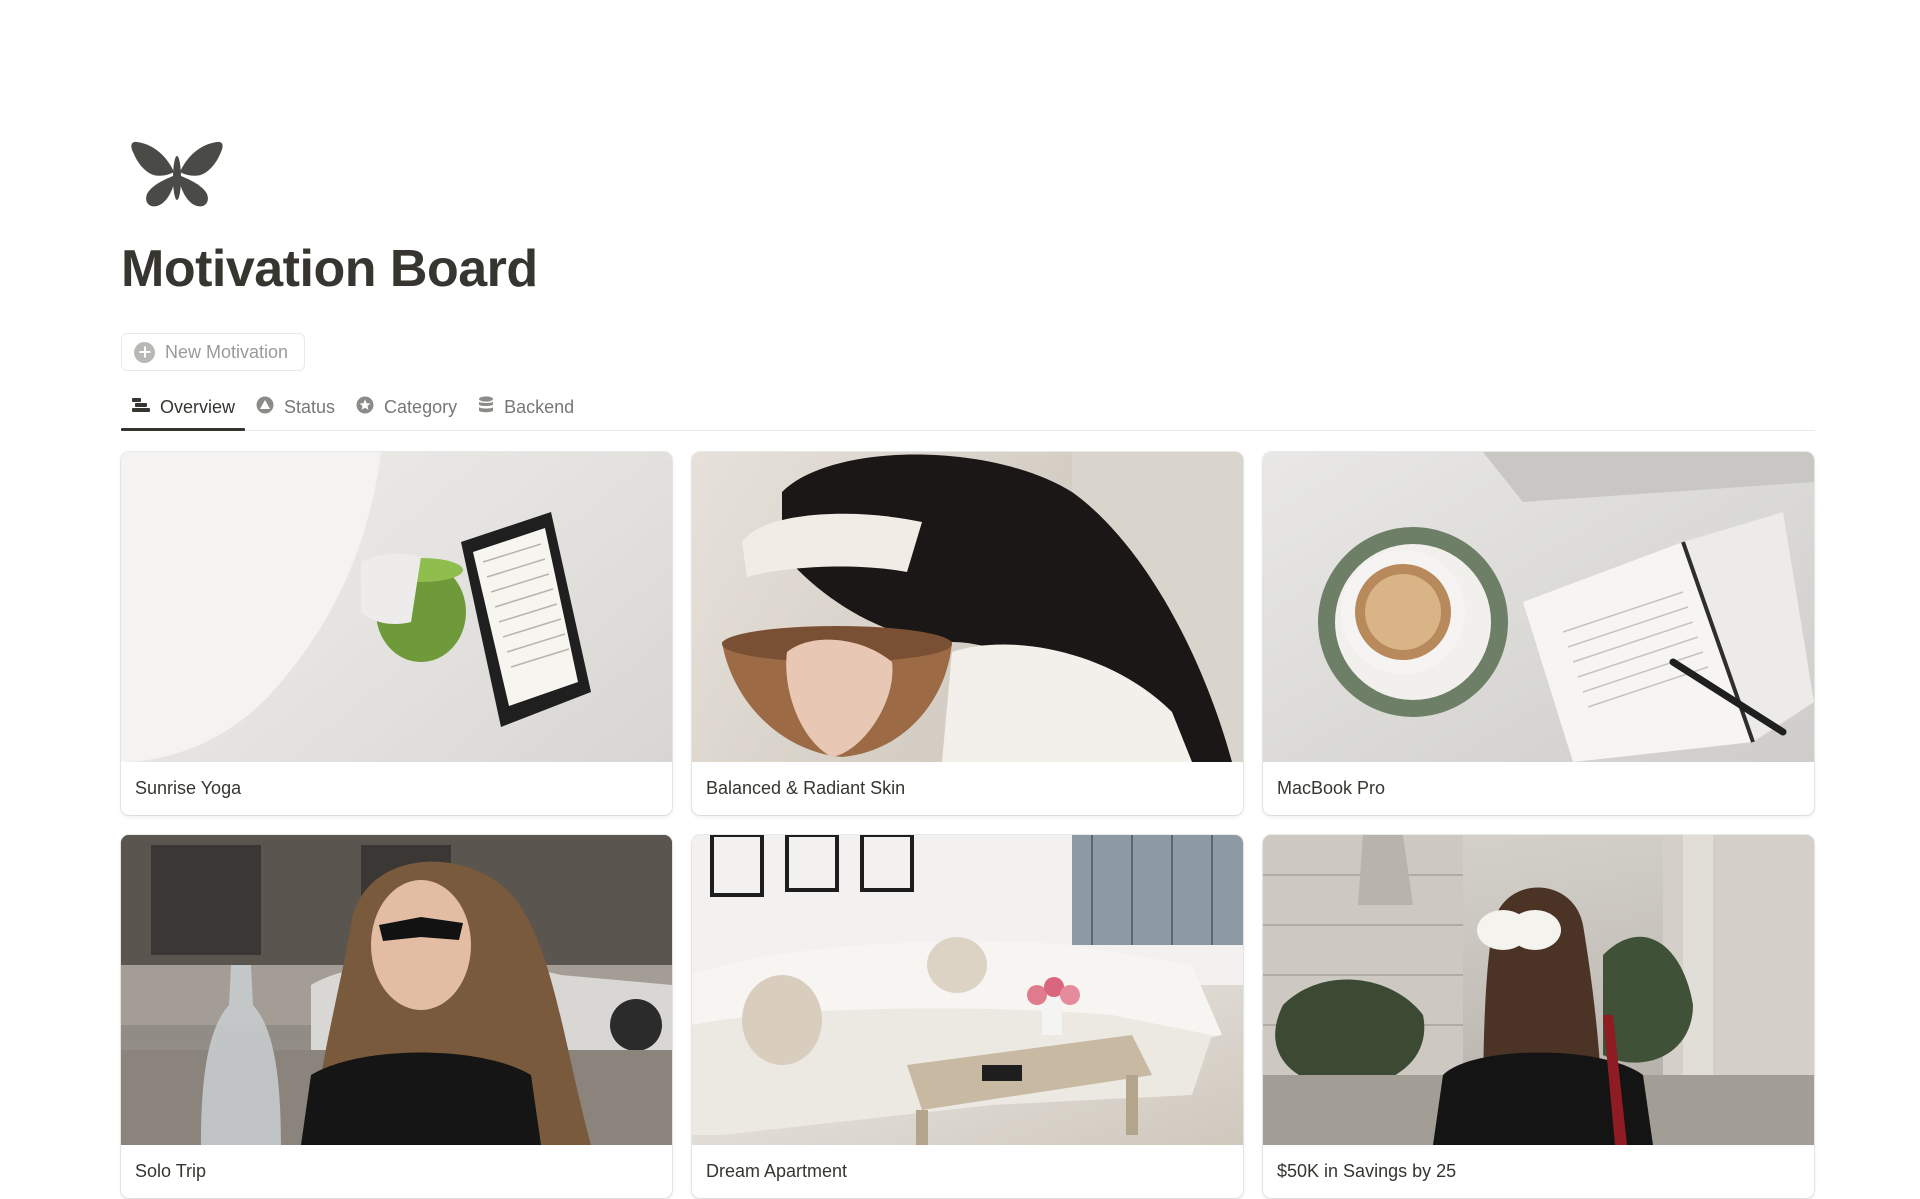  Describe the element at coordinates (365, 407) in the screenshot. I see `star-badge-icon` at that location.